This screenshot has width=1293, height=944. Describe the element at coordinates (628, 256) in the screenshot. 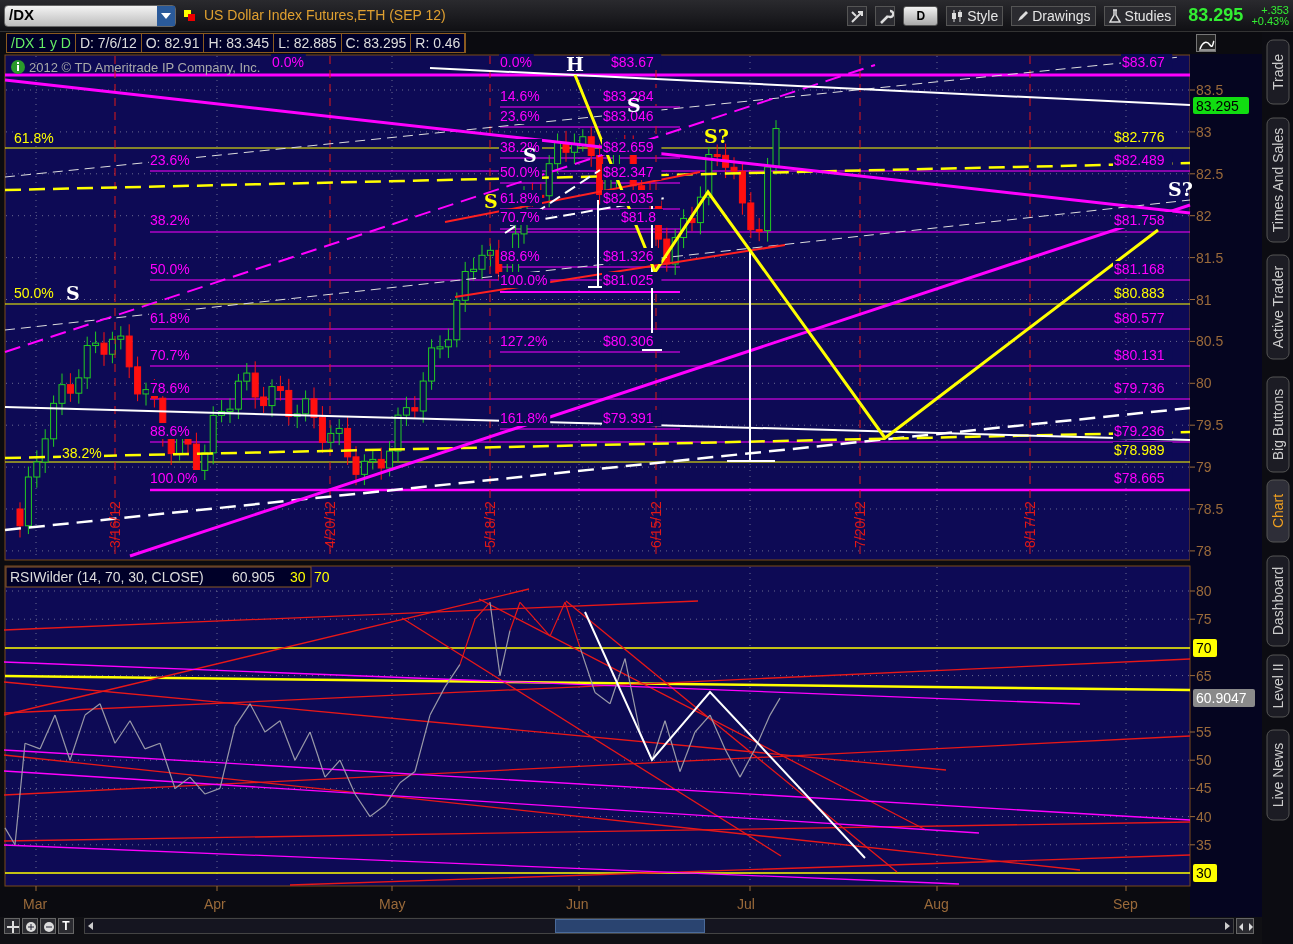

I see `fibonacci-label: $81.326` at that location.